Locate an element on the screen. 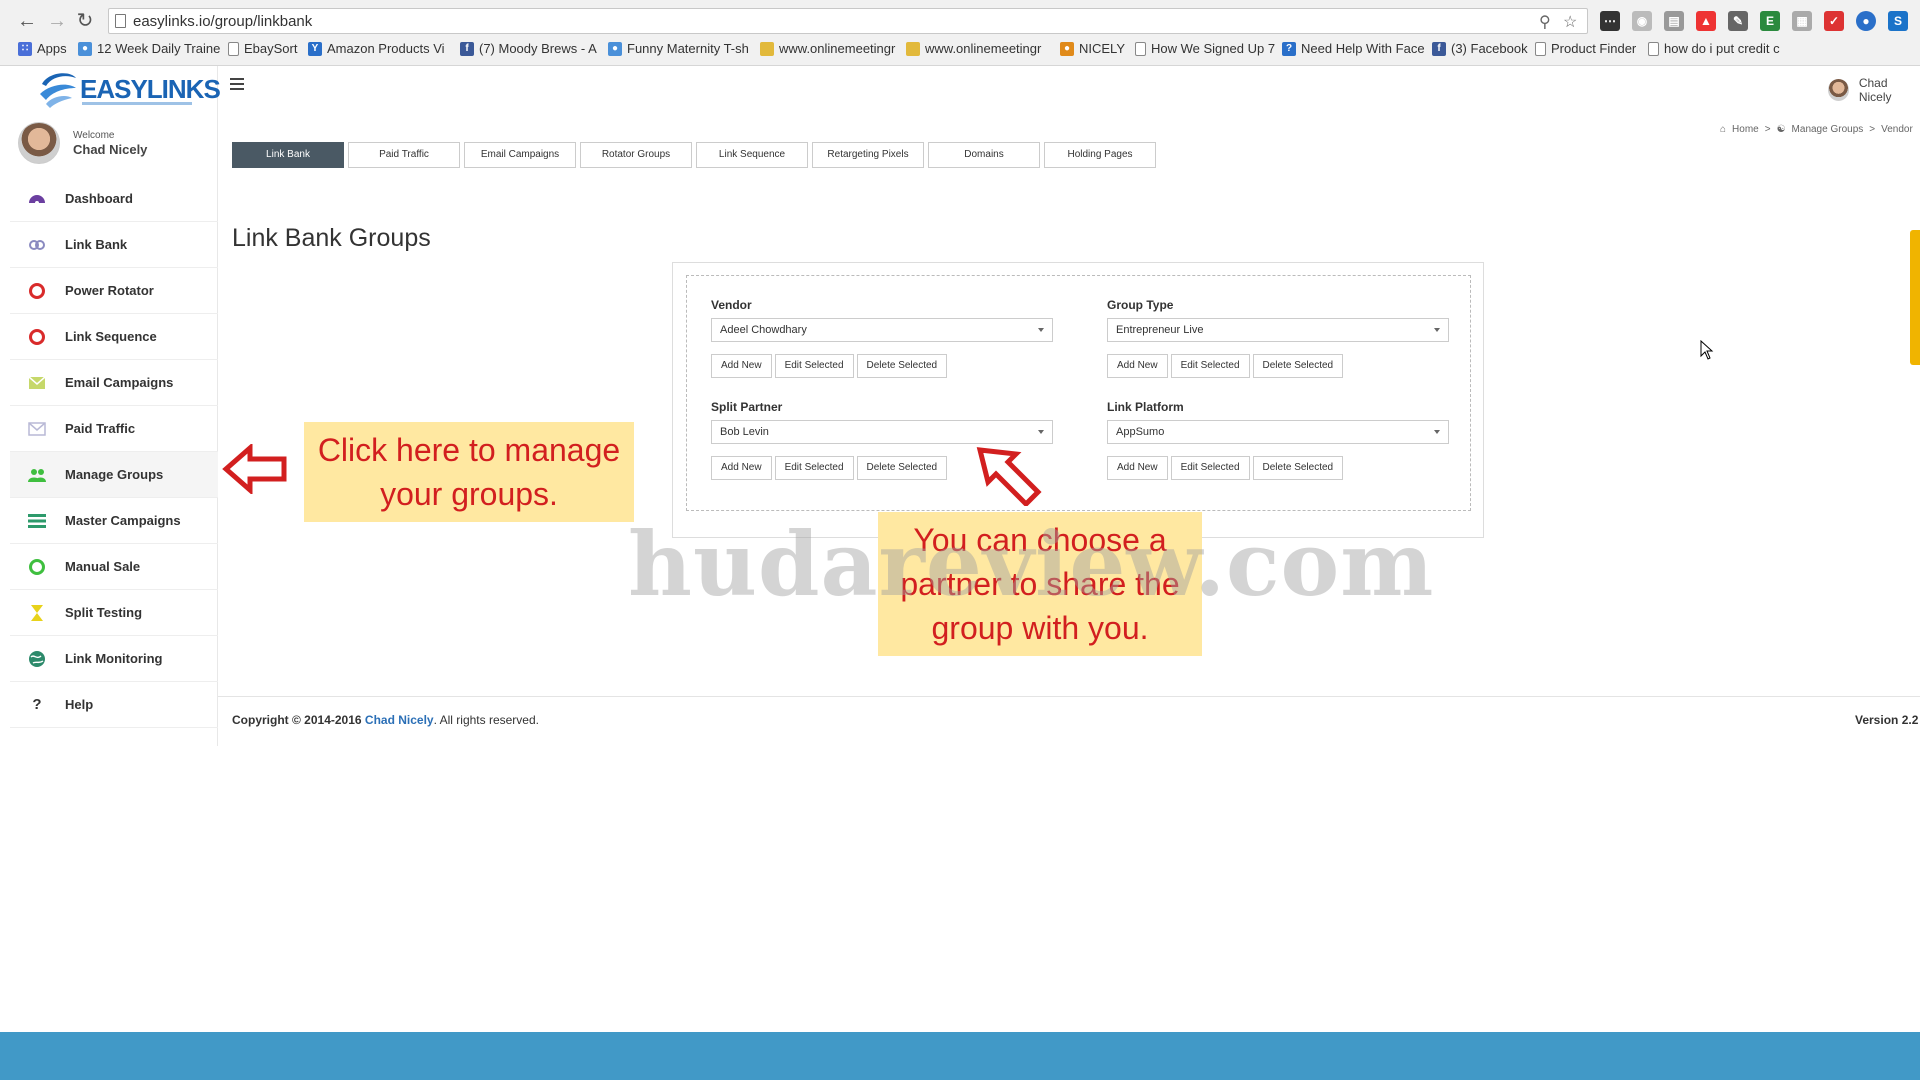 This screenshot has height=1080, width=1920. breadcrumb: ⌂ Home > ☯ Manage Groups > Vendor is located at coordinates (1816, 129).